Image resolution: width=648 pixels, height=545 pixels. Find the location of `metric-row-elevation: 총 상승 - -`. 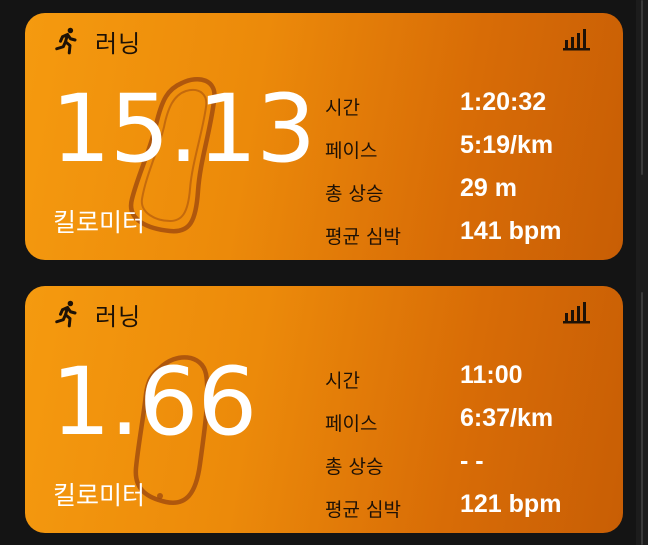

metric-row-elevation: 총 상승 - - is located at coordinates (470, 465).